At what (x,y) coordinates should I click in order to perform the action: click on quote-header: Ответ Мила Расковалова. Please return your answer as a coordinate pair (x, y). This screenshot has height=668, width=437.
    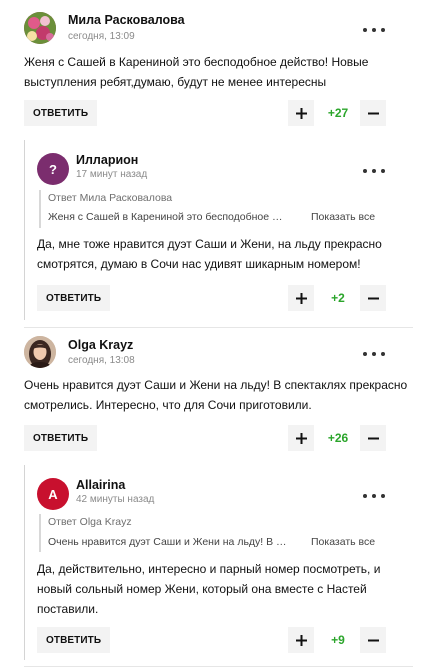
    Looking at the image, I should click on (110, 198).